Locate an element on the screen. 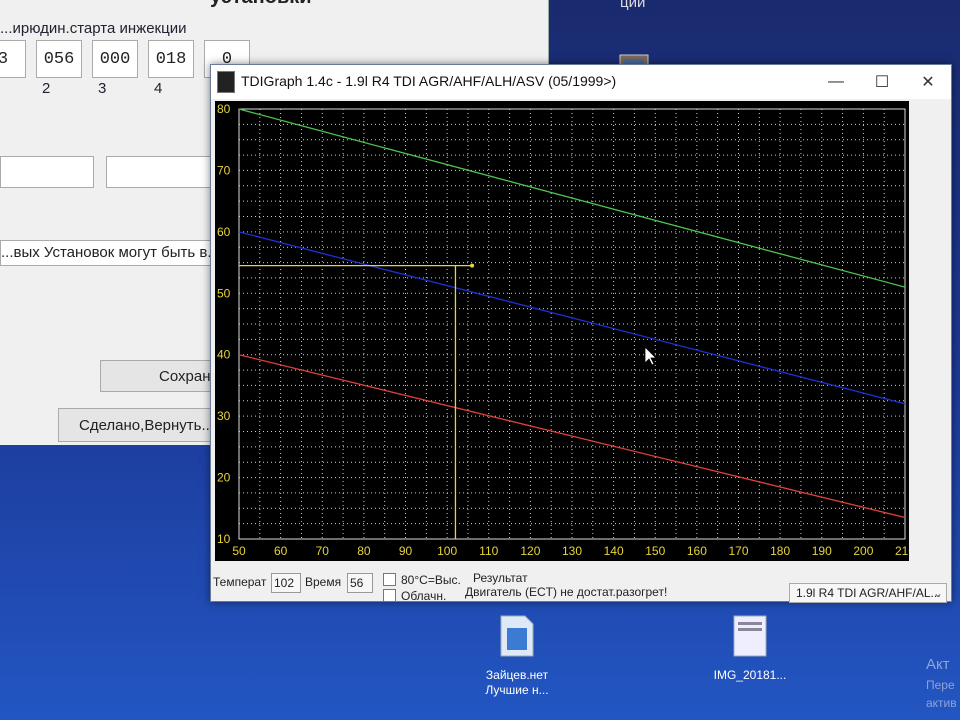 Image resolution: width=960 pixels, height=720 pixels. y-tick-label: 10 is located at coordinates (224, 539).